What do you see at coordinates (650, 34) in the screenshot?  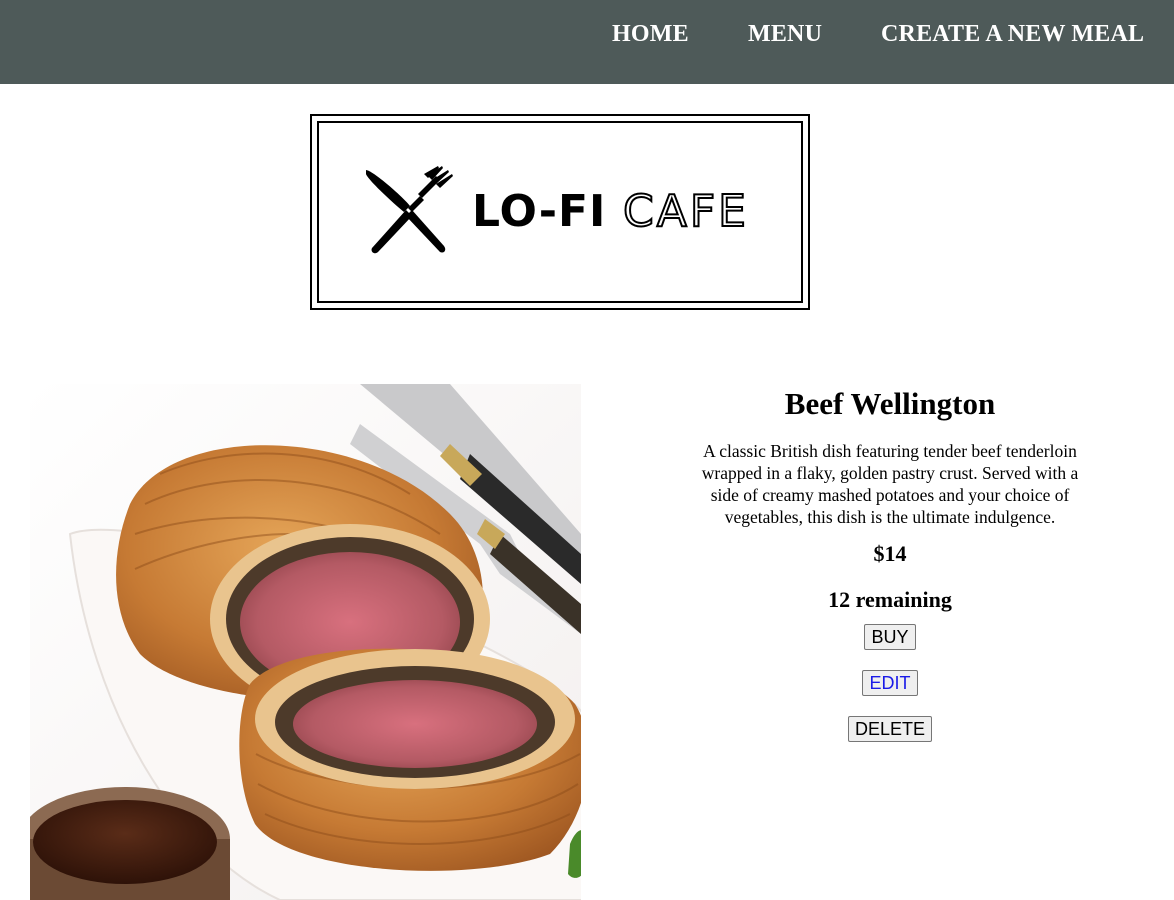 I see `nav-home-link: HOME` at bounding box center [650, 34].